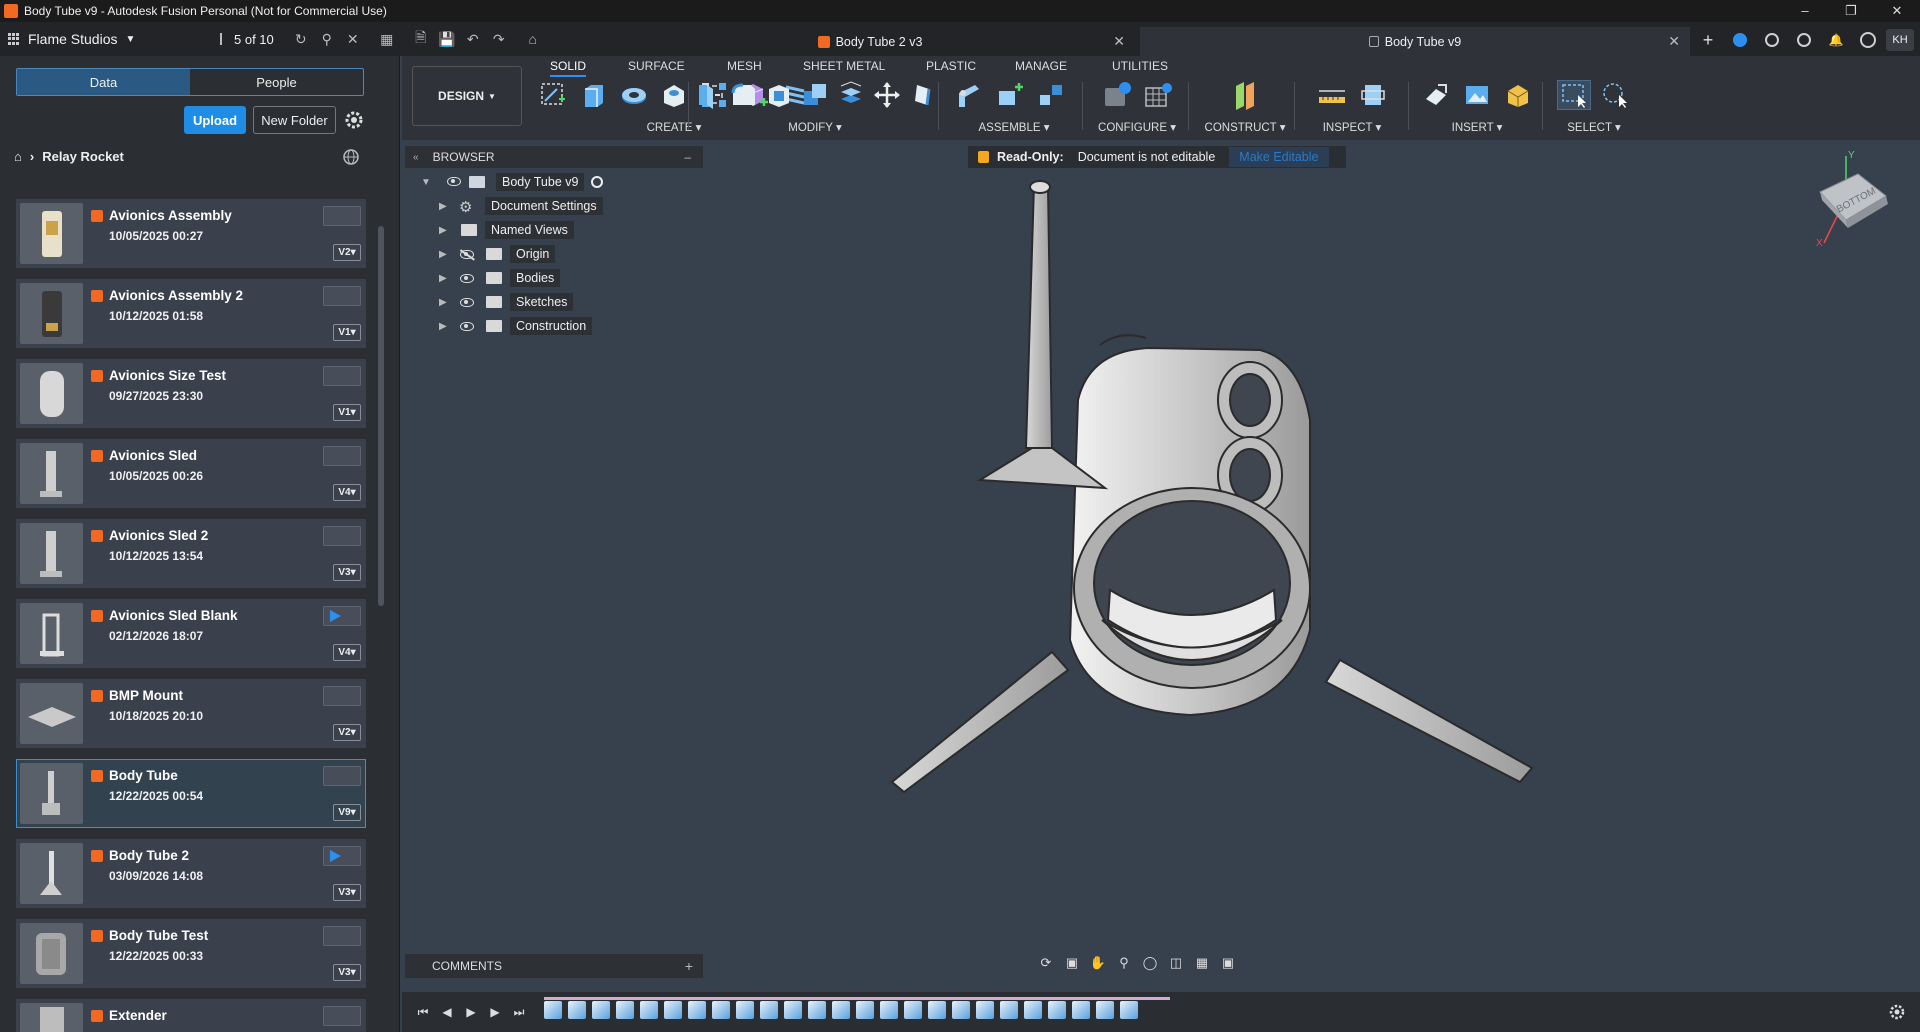  Describe the element at coordinates (1072, 963) in the screenshot. I see `look-at-icon: ▣` at that location.